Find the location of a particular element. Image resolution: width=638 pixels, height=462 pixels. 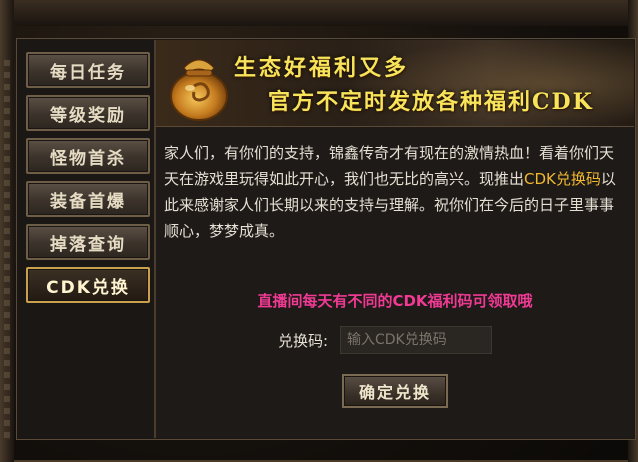

sidebar-item-monster-first-kill: 怪物首杀 is located at coordinates (88, 156).